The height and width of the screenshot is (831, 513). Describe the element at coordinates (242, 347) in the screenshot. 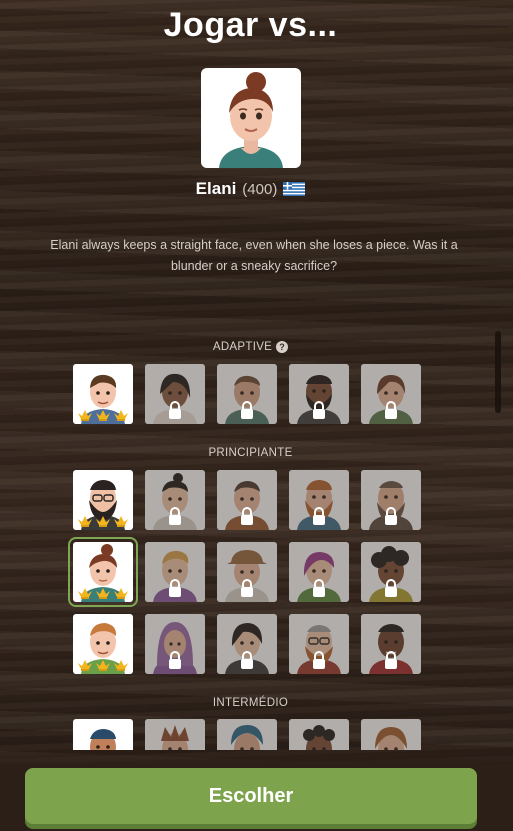

I see `adaptive-label: ADAPTIVE` at that location.